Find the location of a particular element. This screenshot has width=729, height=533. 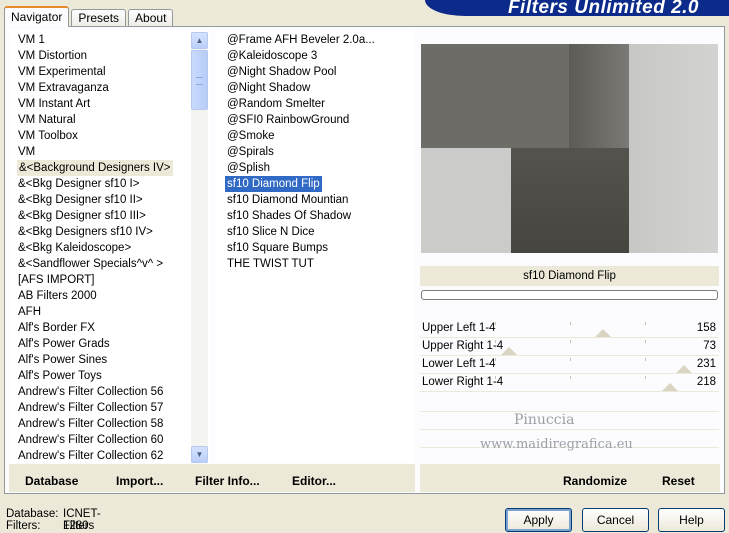

slider-value: 158 is located at coordinates (706, 328).